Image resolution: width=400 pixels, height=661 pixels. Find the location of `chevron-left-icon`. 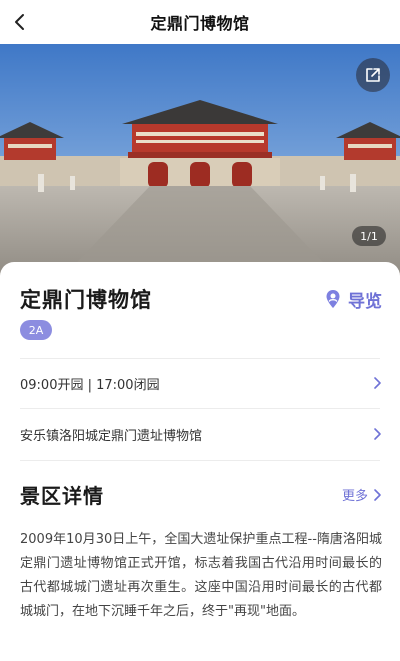

chevron-left-icon is located at coordinates (19, 22).